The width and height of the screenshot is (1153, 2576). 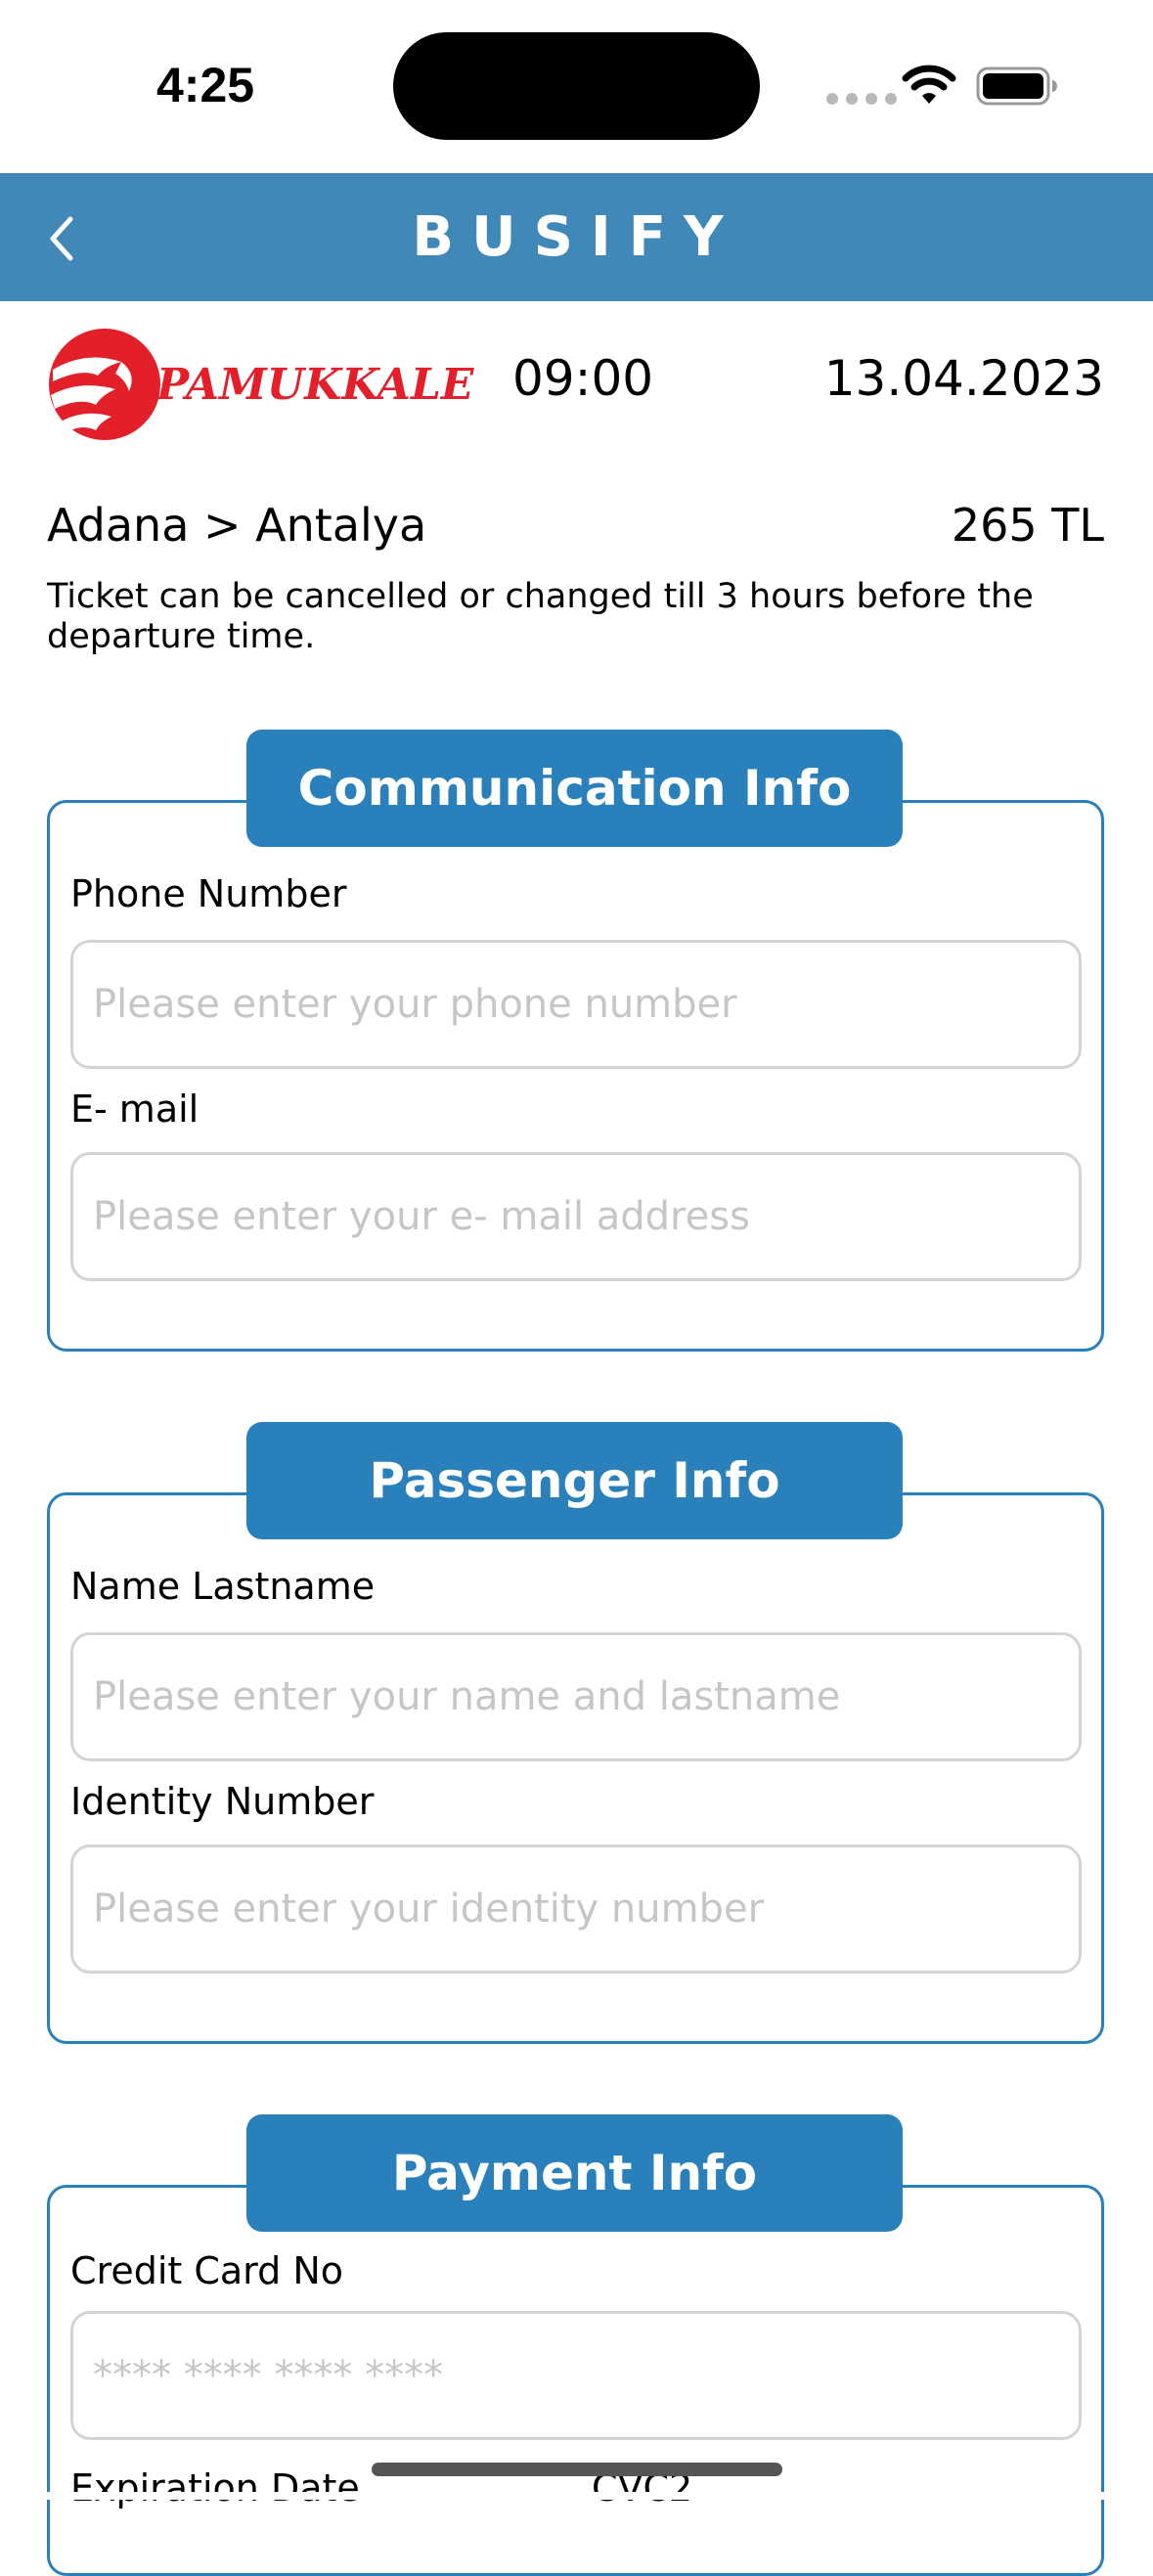 I want to click on identity-input, so click(x=576, y=1909).